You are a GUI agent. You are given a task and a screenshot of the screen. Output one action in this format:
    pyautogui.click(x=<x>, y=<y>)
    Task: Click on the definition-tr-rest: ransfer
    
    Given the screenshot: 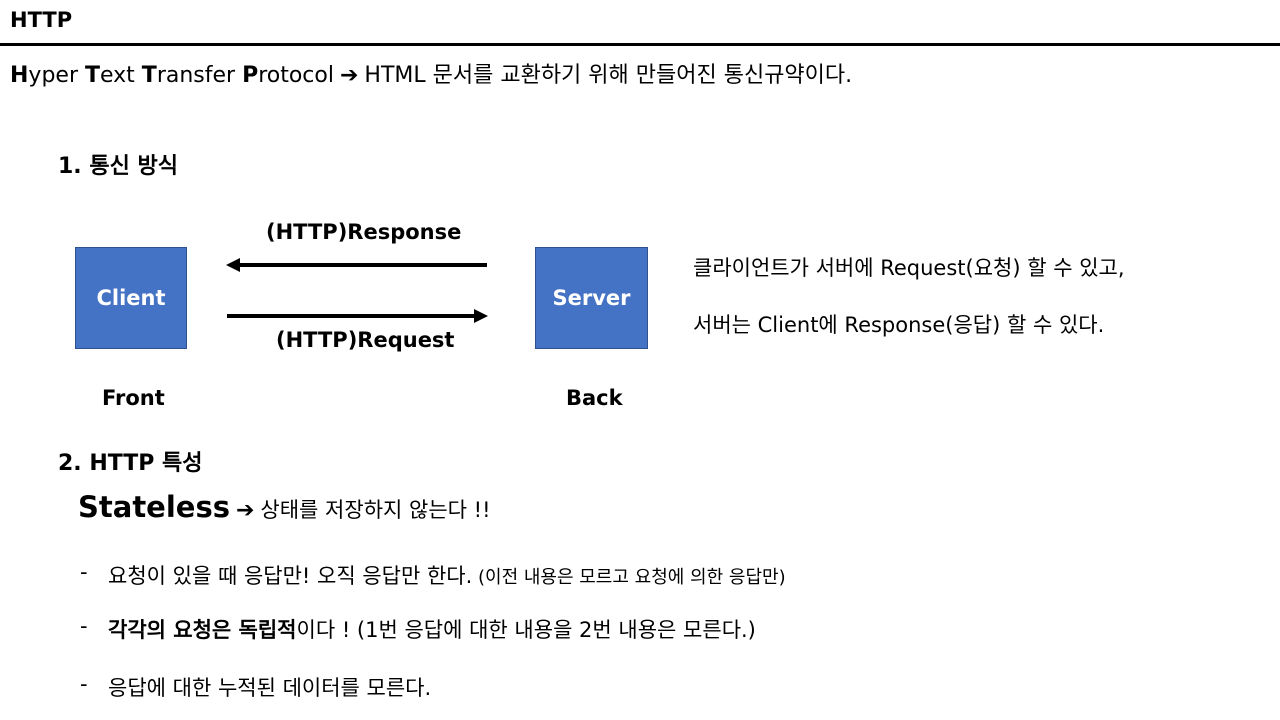 What is the action you would take?
    pyautogui.click(x=199, y=75)
    